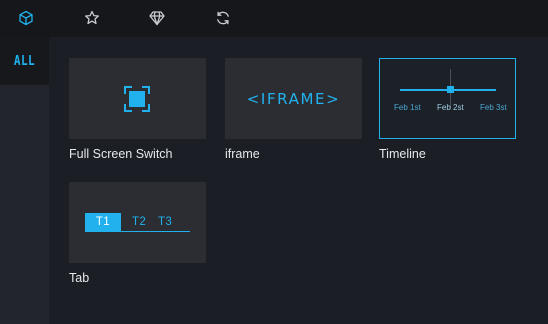 The image size is (548, 324). I want to click on fullscreen-icon, so click(137, 99).